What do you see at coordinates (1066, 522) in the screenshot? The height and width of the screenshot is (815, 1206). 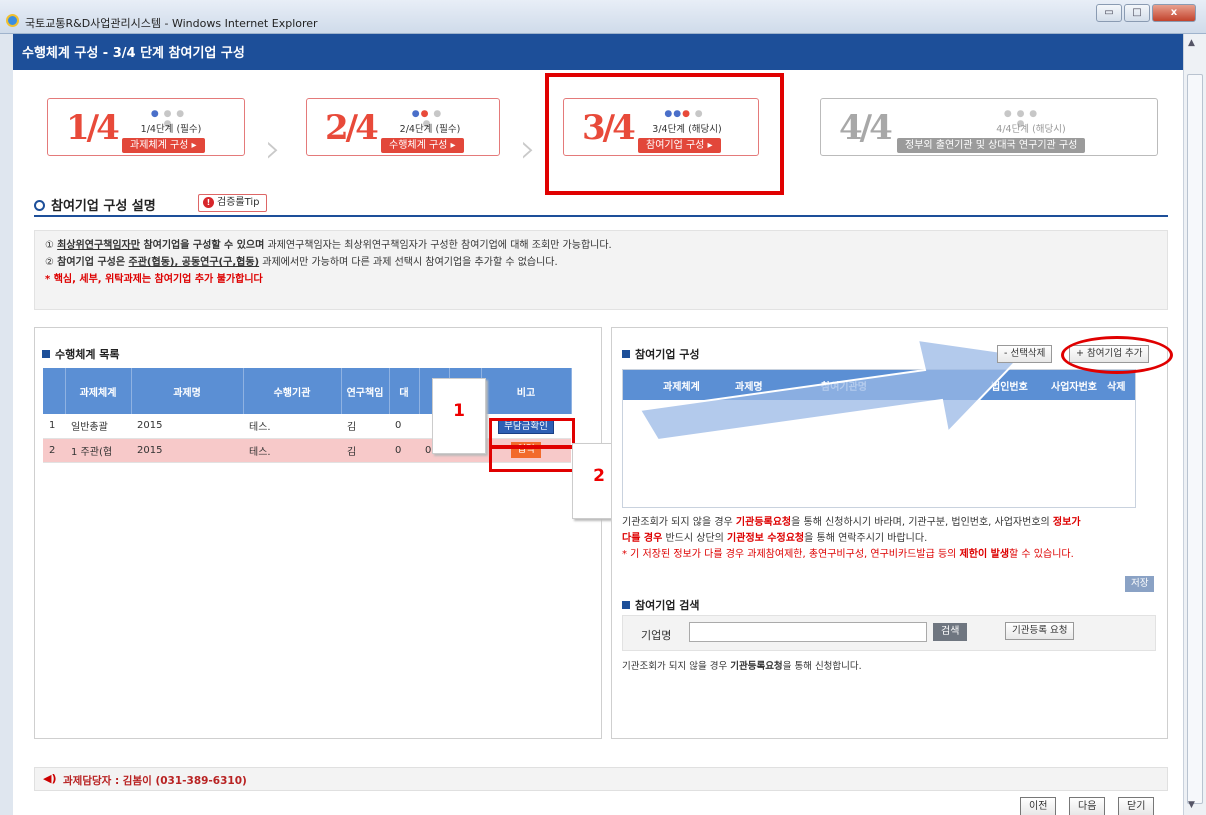 I see `warn-emphasis: 정보가` at bounding box center [1066, 522].